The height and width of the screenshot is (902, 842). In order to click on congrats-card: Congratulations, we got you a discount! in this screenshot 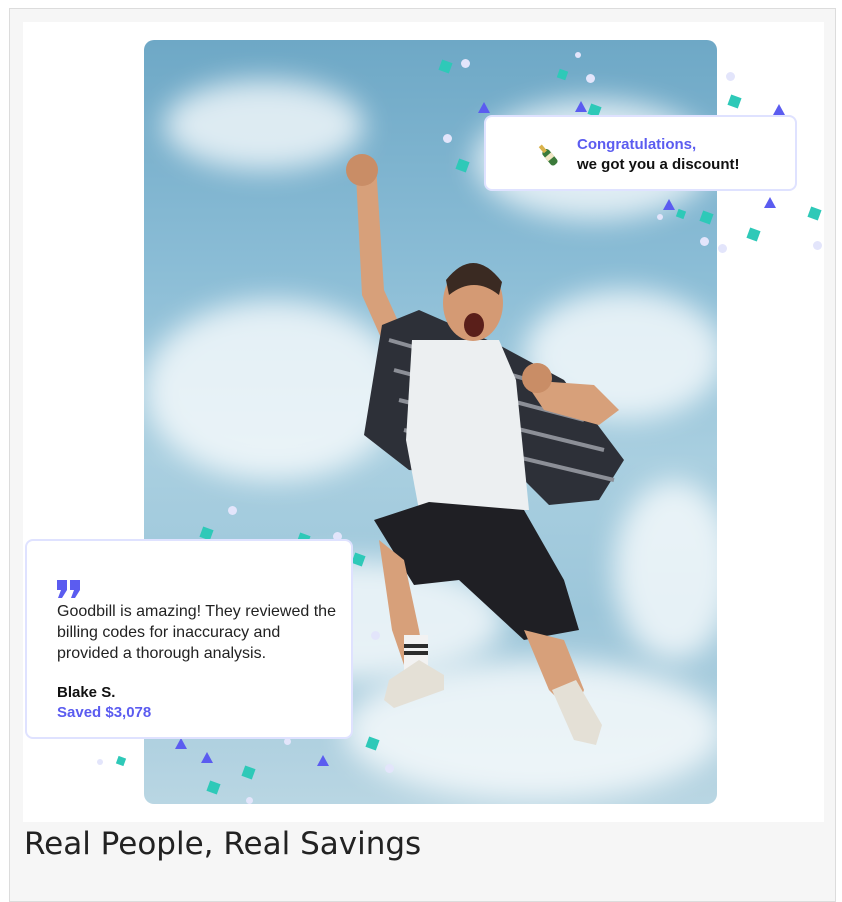, I will do `click(640, 153)`.